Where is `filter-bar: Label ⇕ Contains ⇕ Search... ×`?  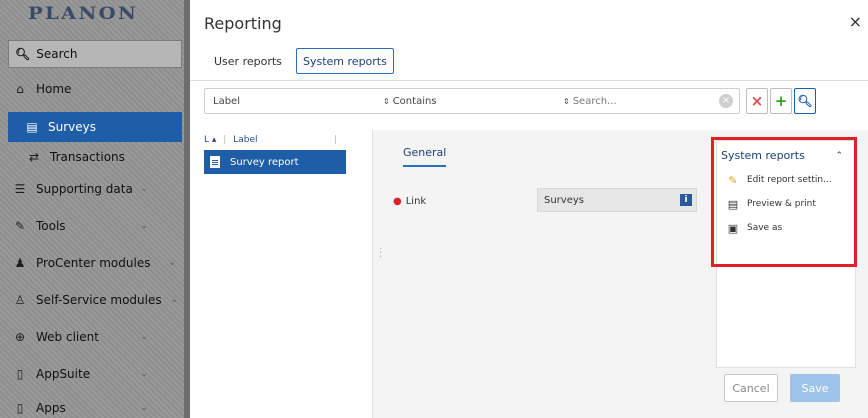 filter-bar: Label ⇕ Contains ⇕ Search... × is located at coordinates (472, 101).